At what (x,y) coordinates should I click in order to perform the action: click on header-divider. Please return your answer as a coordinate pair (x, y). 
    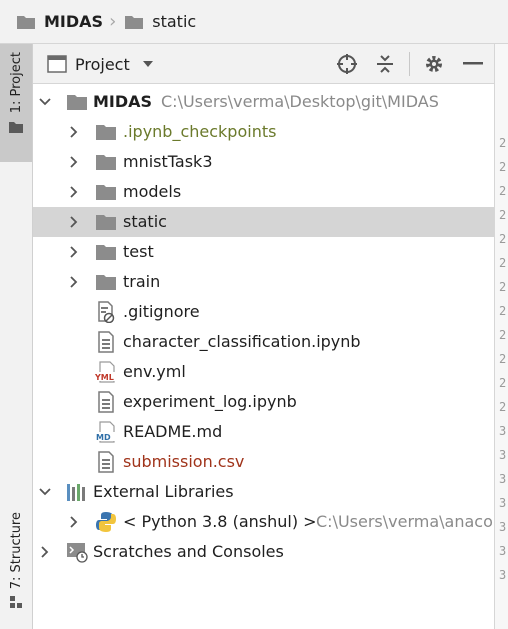
    Looking at the image, I should click on (409, 64).